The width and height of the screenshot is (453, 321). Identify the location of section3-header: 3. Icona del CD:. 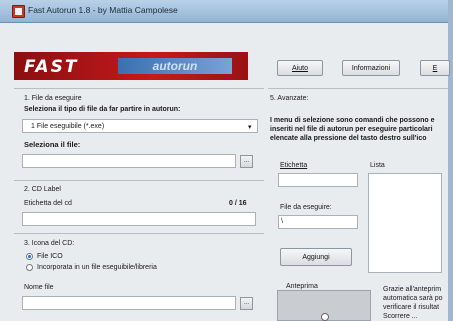
(49, 243).